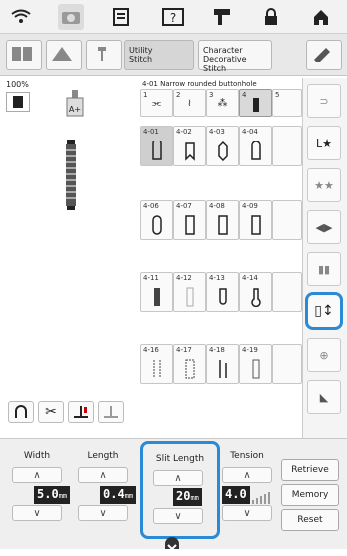 The height and width of the screenshot is (556, 347). Describe the element at coordinates (172, 544) in the screenshot. I see `scroll-down-handle` at that location.